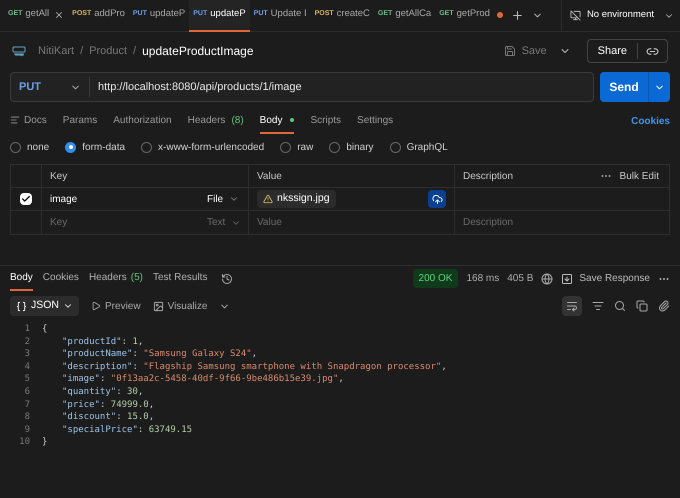  What do you see at coordinates (27, 430) in the screenshot?
I see `line-number: 9` at bounding box center [27, 430].